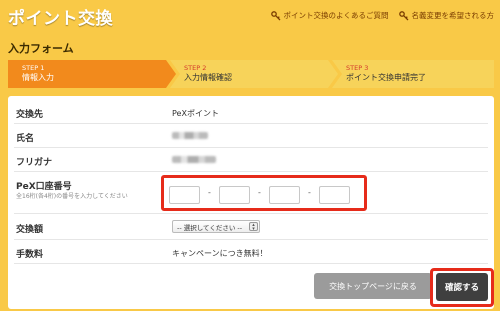 Image resolution: width=500 pixels, height=311 pixels. I want to click on row-exchange-target: 交換先 PeXポイント, so click(251, 112).